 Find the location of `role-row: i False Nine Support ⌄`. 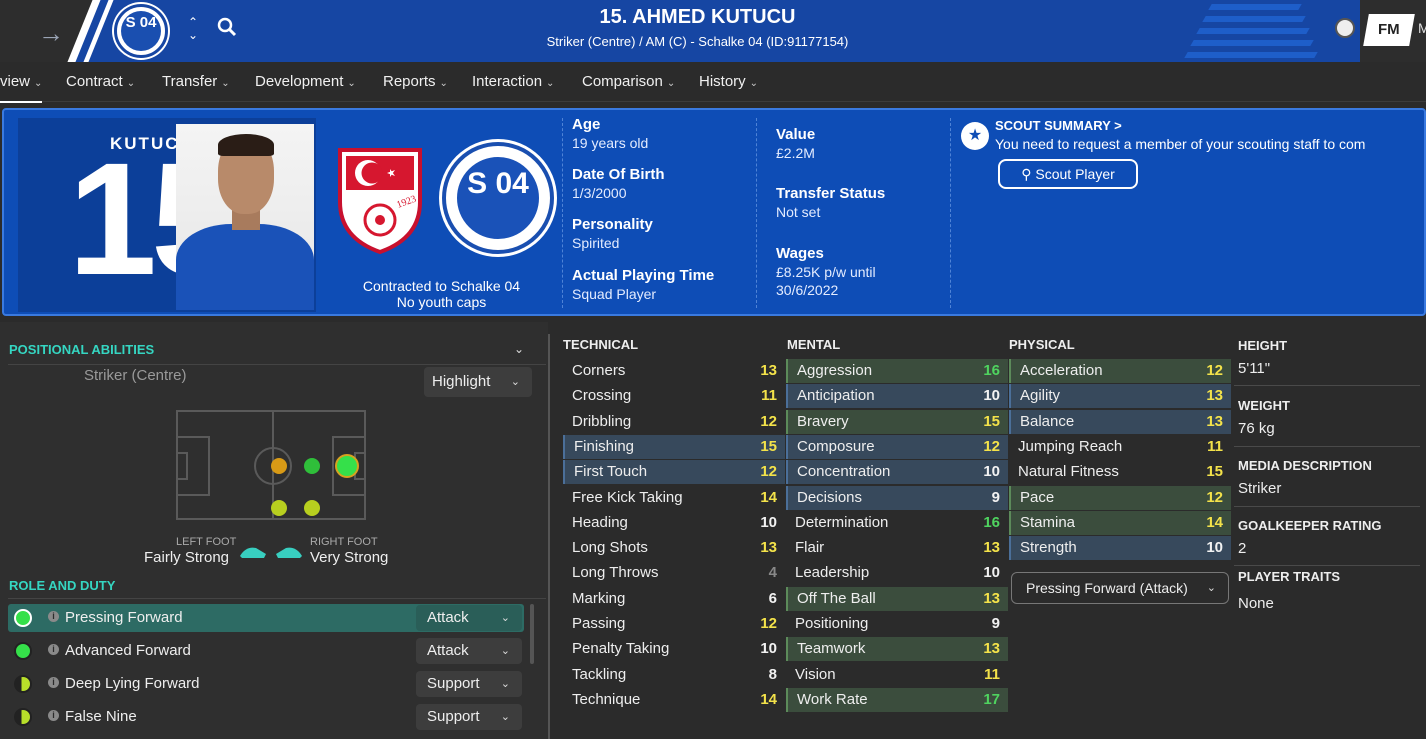

role-row: i False Nine Support ⌄ is located at coordinates (266, 717).